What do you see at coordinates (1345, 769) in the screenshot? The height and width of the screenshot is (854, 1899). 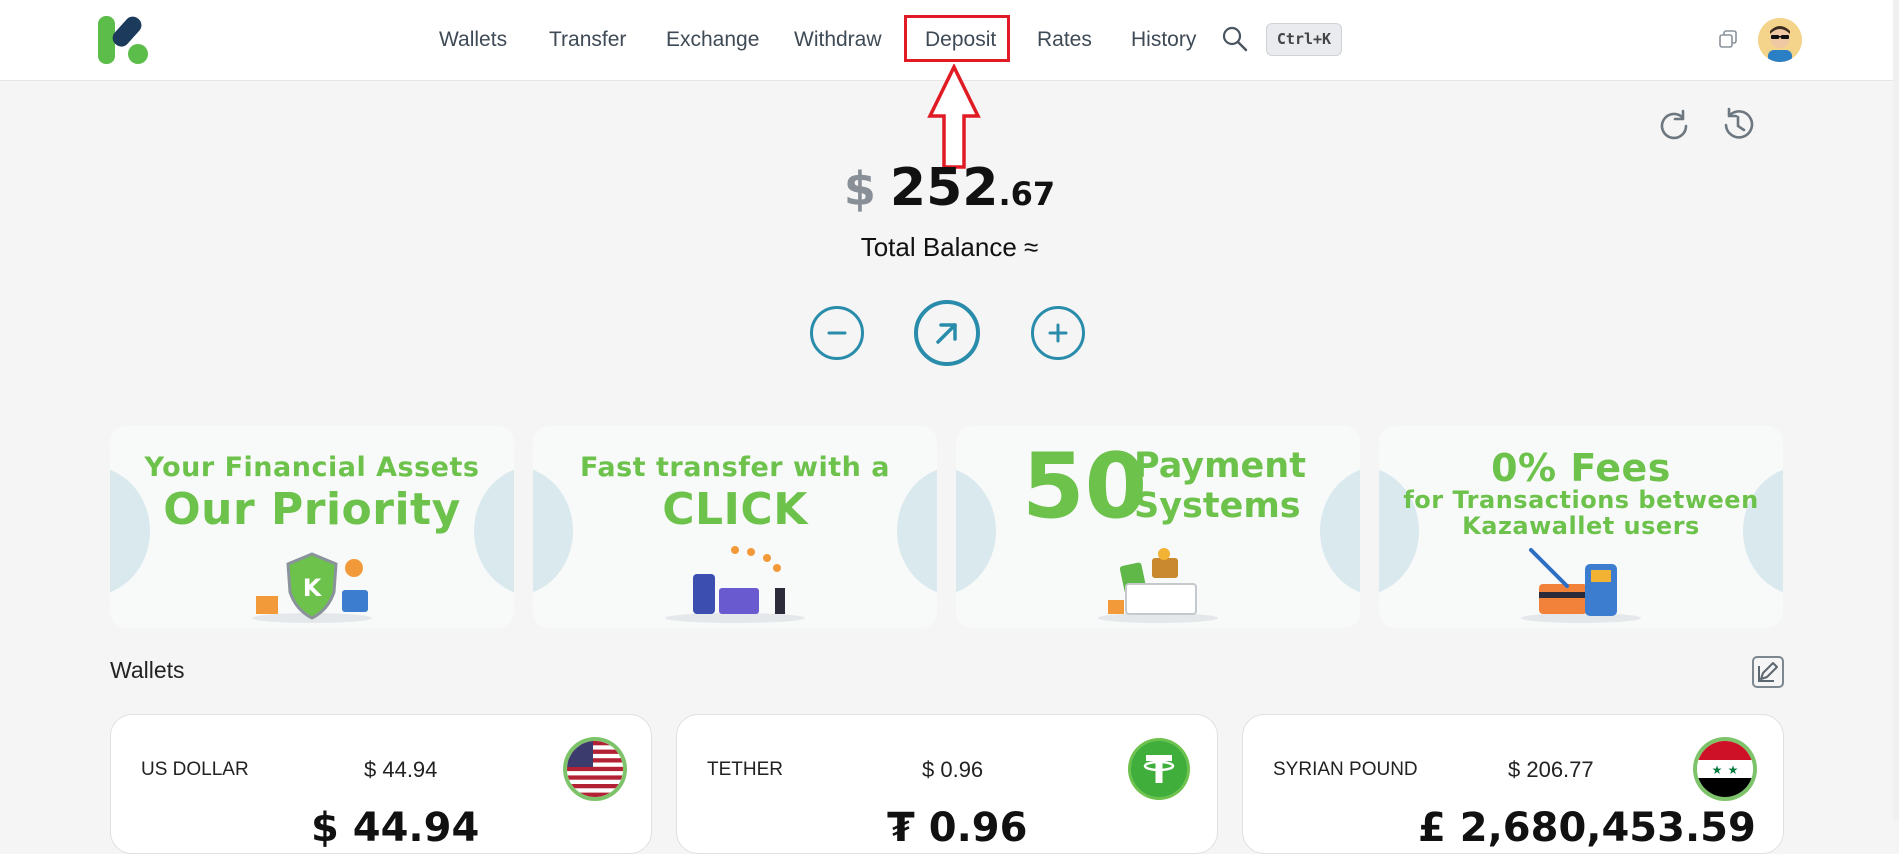 I see `wallet-name: SYRIAN POUND` at bounding box center [1345, 769].